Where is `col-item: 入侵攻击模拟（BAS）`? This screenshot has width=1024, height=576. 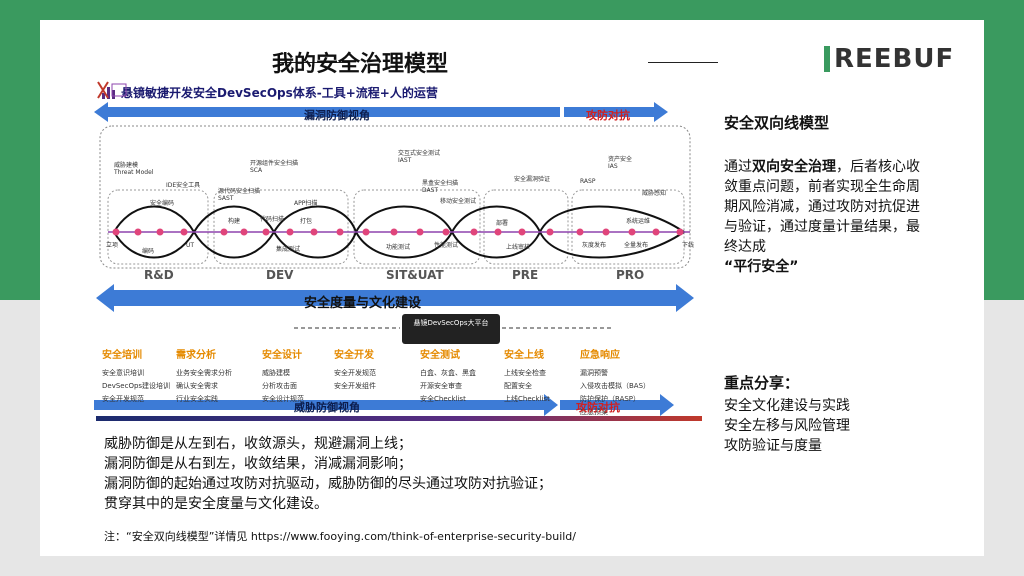 col-item: 入侵攻击模拟（BAS） is located at coordinates (615, 386).